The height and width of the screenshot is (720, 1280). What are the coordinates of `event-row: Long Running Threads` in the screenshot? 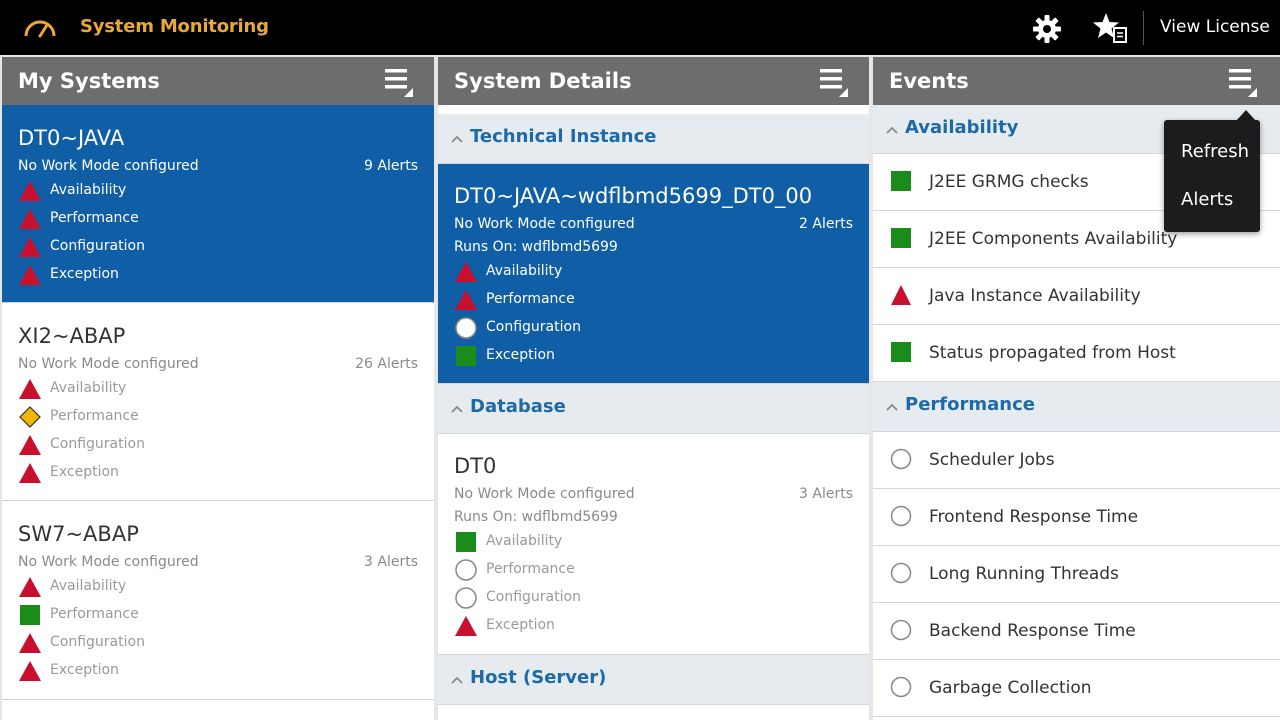 It's located at (1076, 574).